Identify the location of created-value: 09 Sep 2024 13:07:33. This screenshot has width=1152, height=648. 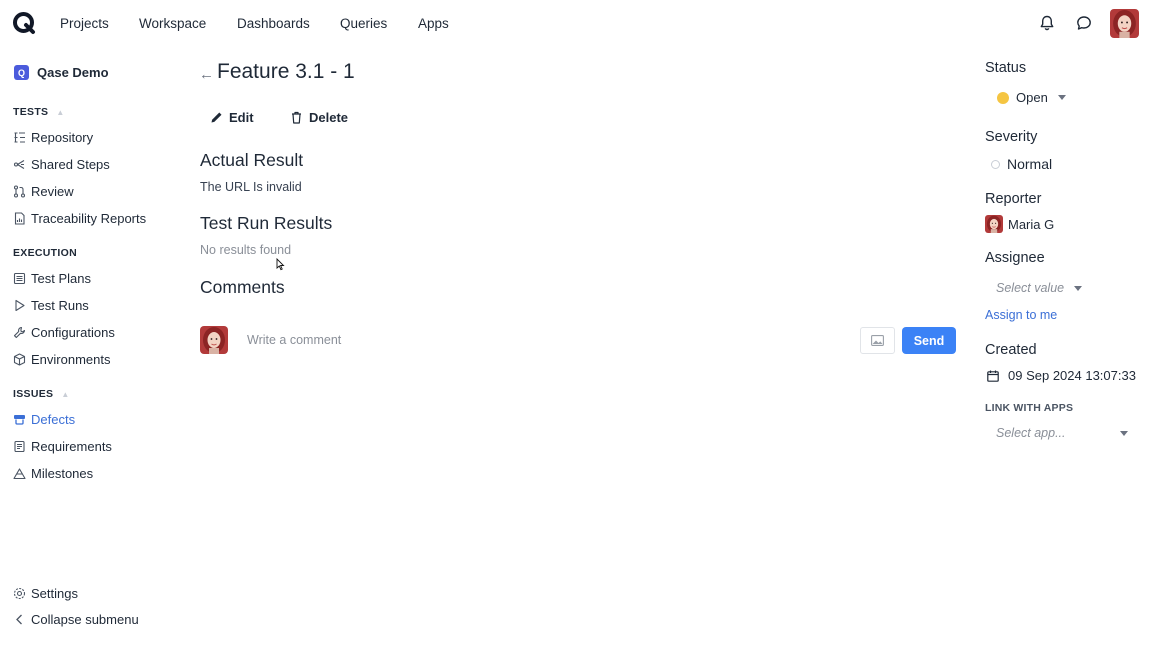
(1072, 375).